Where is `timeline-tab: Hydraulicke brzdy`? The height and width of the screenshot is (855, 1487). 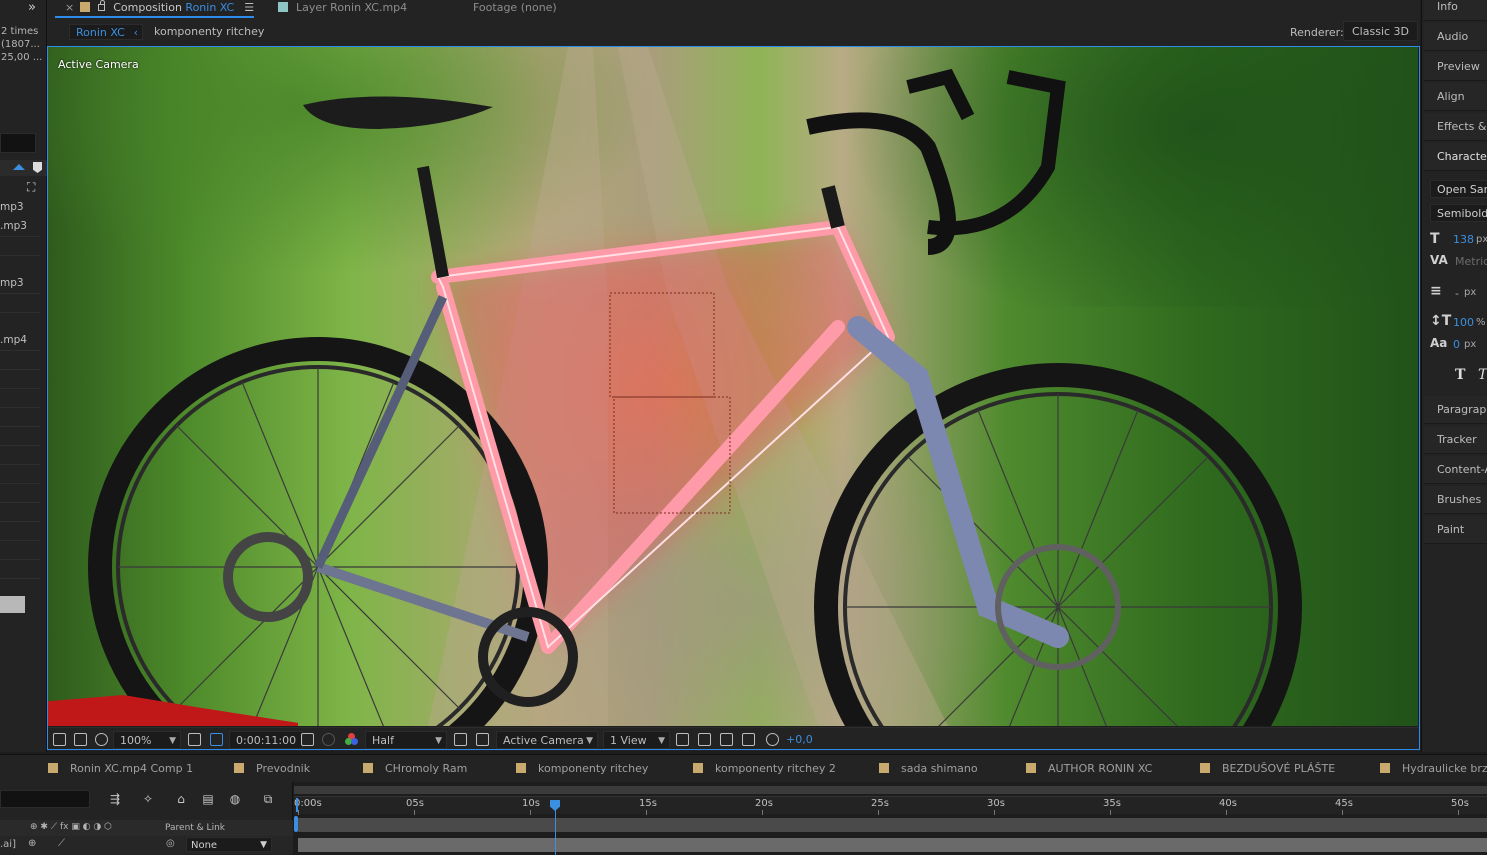
timeline-tab: Hydraulicke brzdy is located at coordinates (1433, 768).